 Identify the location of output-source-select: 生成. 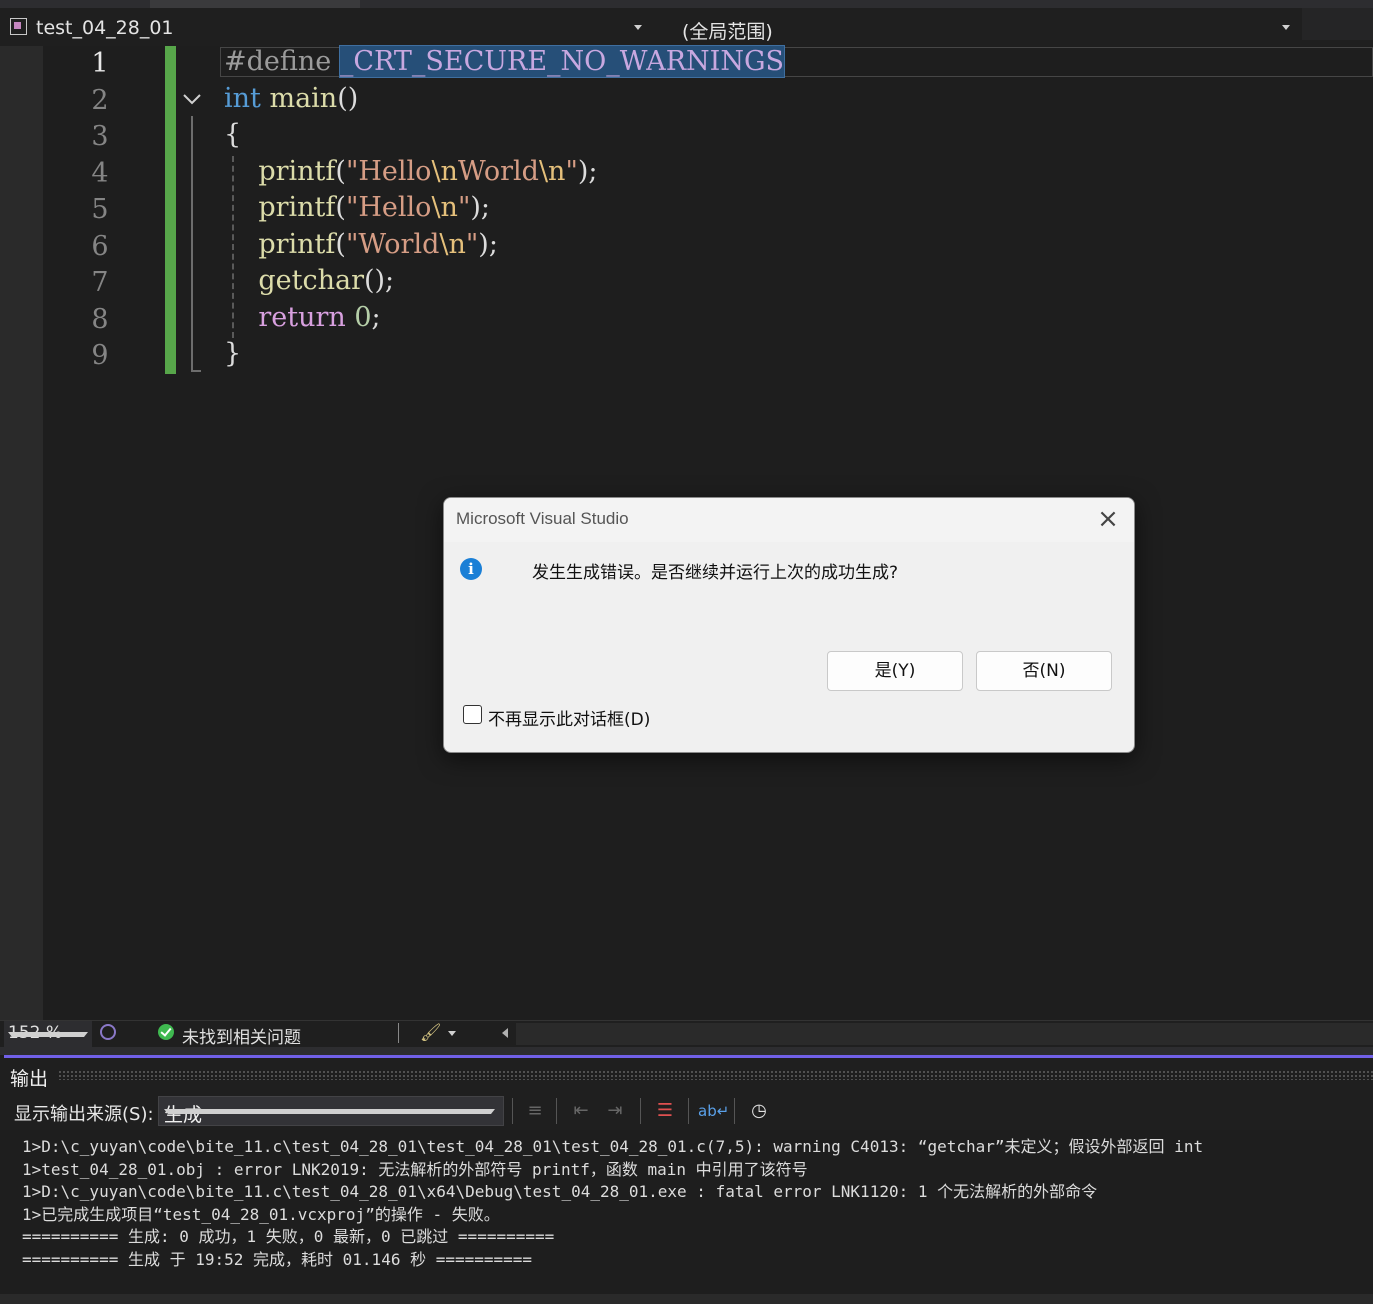
(331, 1111).